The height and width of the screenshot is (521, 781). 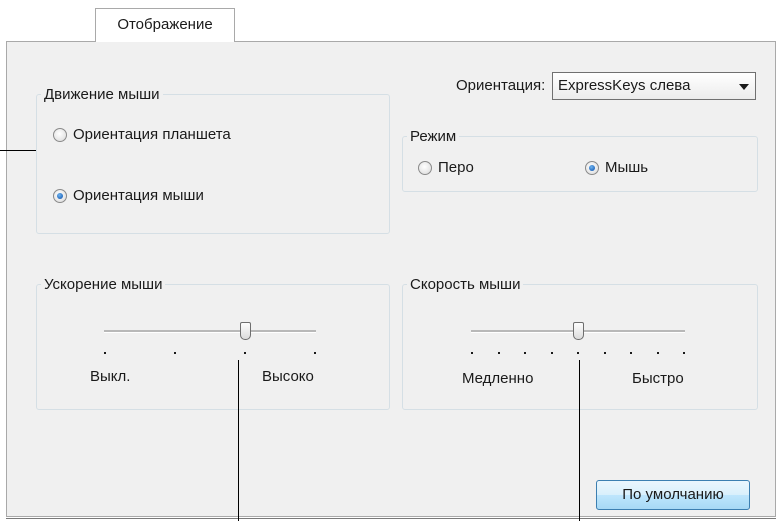 What do you see at coordinates (60, 196) in the screenshot?
I see `mouse-orientation-radio` at bounding box center [60, 196].